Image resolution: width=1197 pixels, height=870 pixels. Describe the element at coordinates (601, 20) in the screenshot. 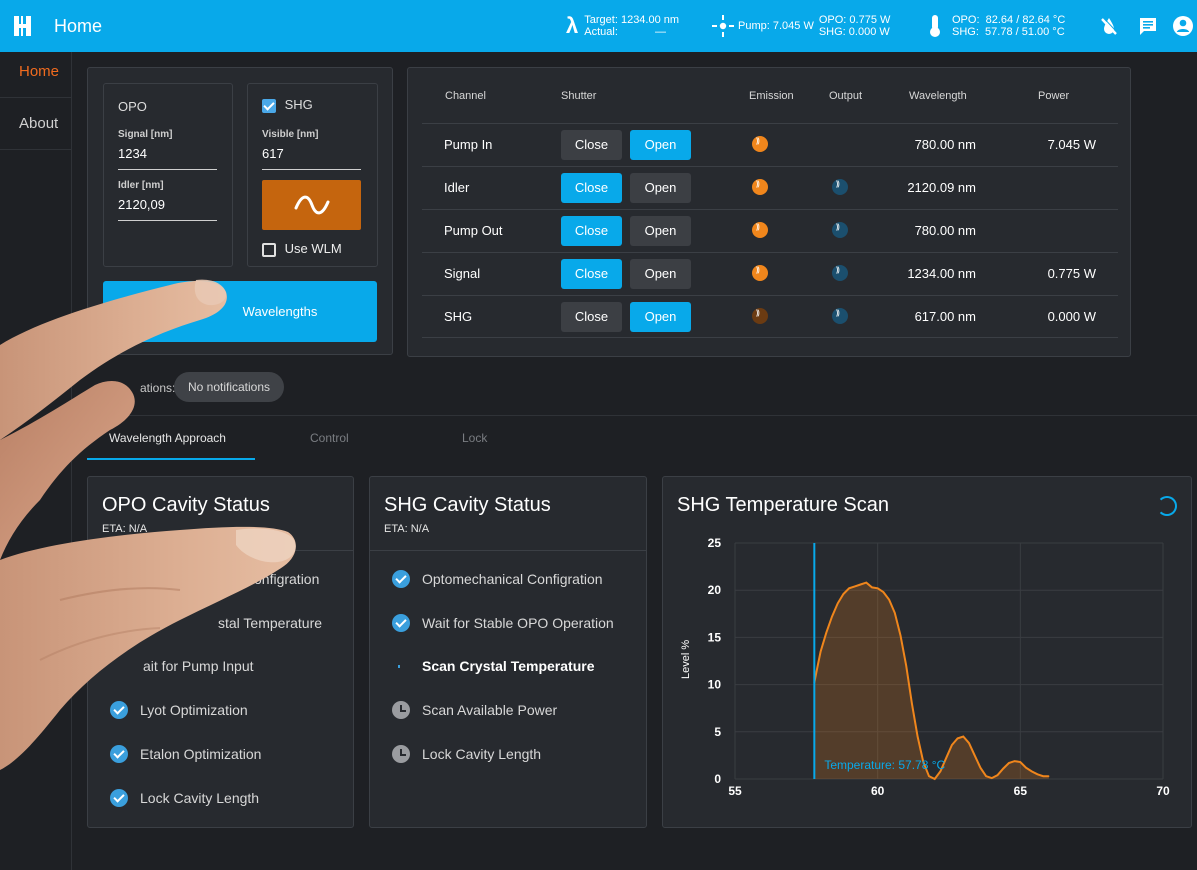

I see `target-label: Target:` at that location.